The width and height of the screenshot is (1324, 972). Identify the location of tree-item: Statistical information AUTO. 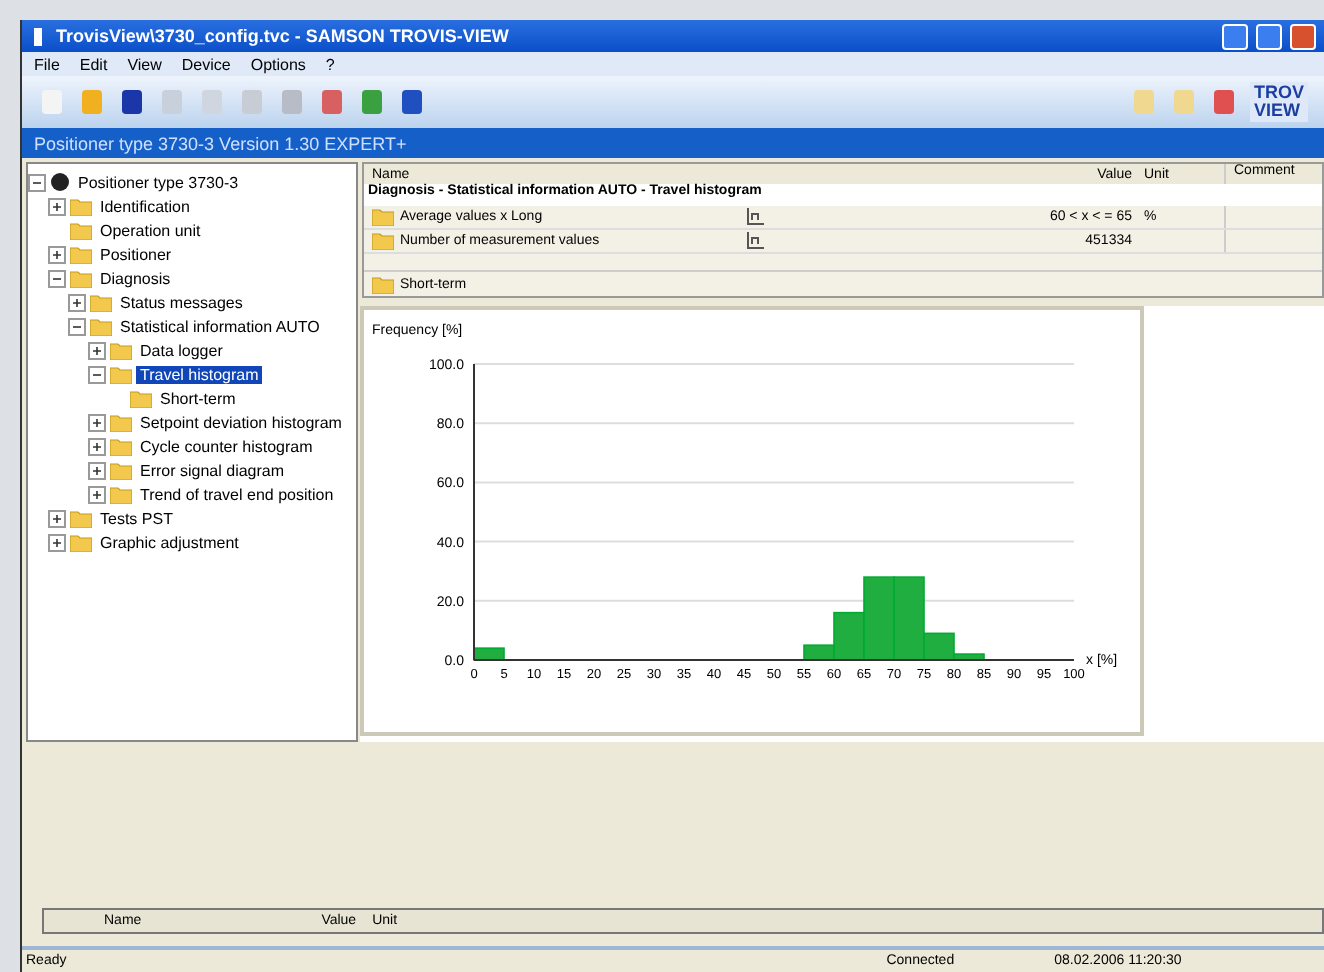
(220, 326).